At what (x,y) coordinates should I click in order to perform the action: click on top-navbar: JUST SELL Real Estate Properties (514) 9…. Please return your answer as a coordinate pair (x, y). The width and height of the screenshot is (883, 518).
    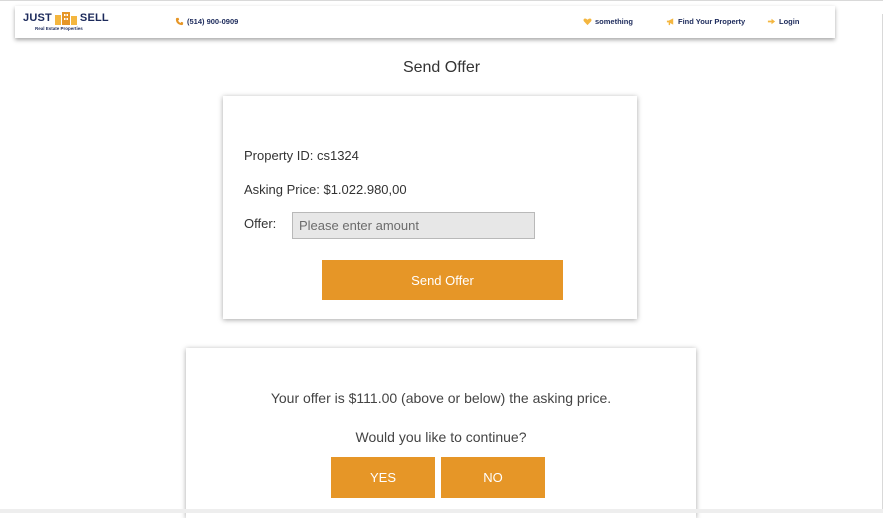
    Looking at the image, I should click on (425, 22).